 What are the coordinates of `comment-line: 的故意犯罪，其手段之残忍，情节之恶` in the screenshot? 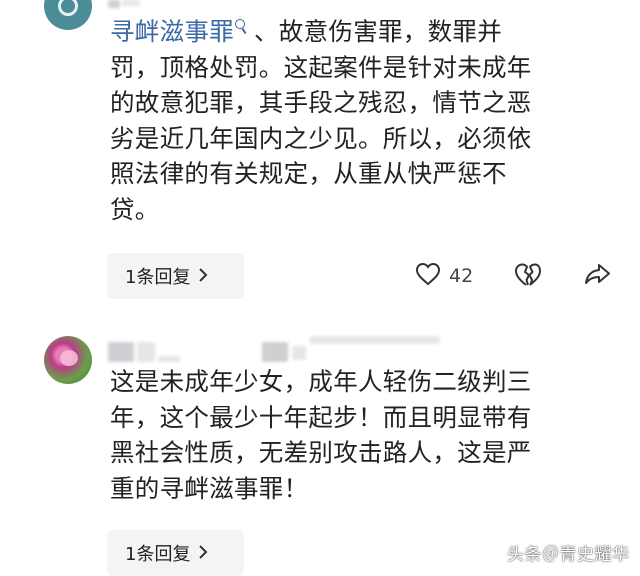 It's located at (321, 103).